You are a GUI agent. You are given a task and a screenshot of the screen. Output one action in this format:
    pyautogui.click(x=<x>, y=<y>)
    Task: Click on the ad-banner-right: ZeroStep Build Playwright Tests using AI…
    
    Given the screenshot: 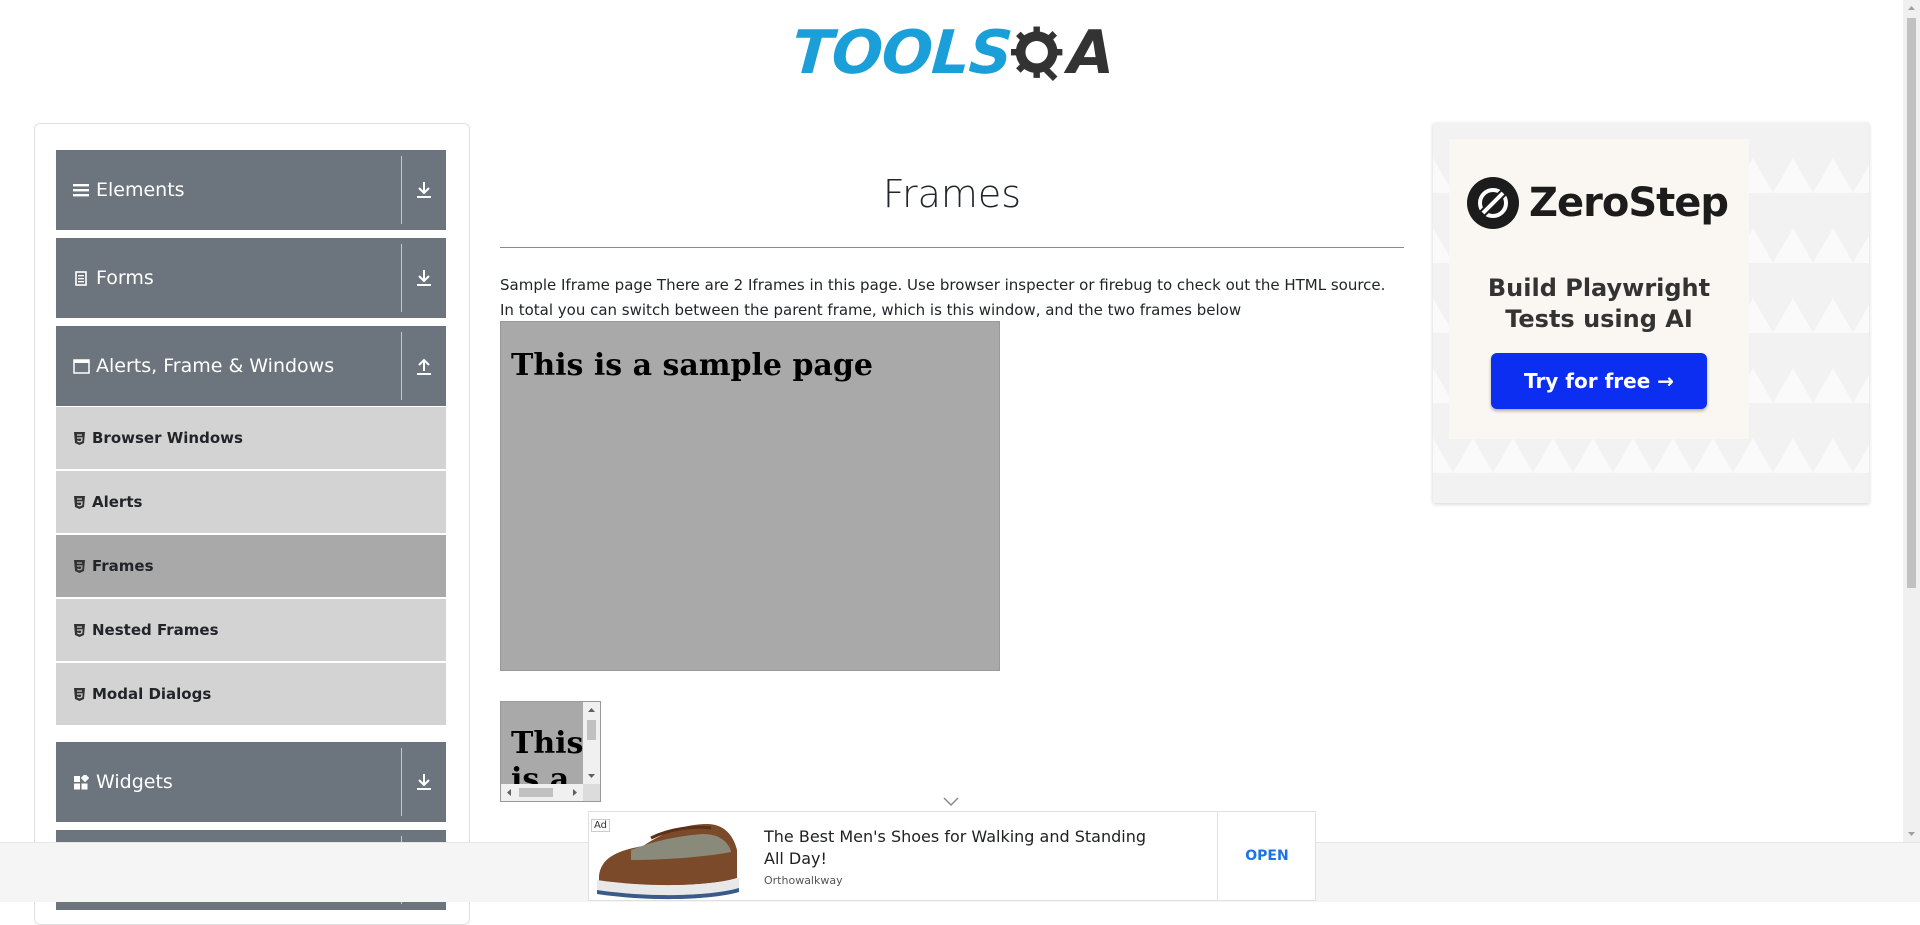 What is the action you would take?
    pyautogui.click(x=1651, y=313)
    